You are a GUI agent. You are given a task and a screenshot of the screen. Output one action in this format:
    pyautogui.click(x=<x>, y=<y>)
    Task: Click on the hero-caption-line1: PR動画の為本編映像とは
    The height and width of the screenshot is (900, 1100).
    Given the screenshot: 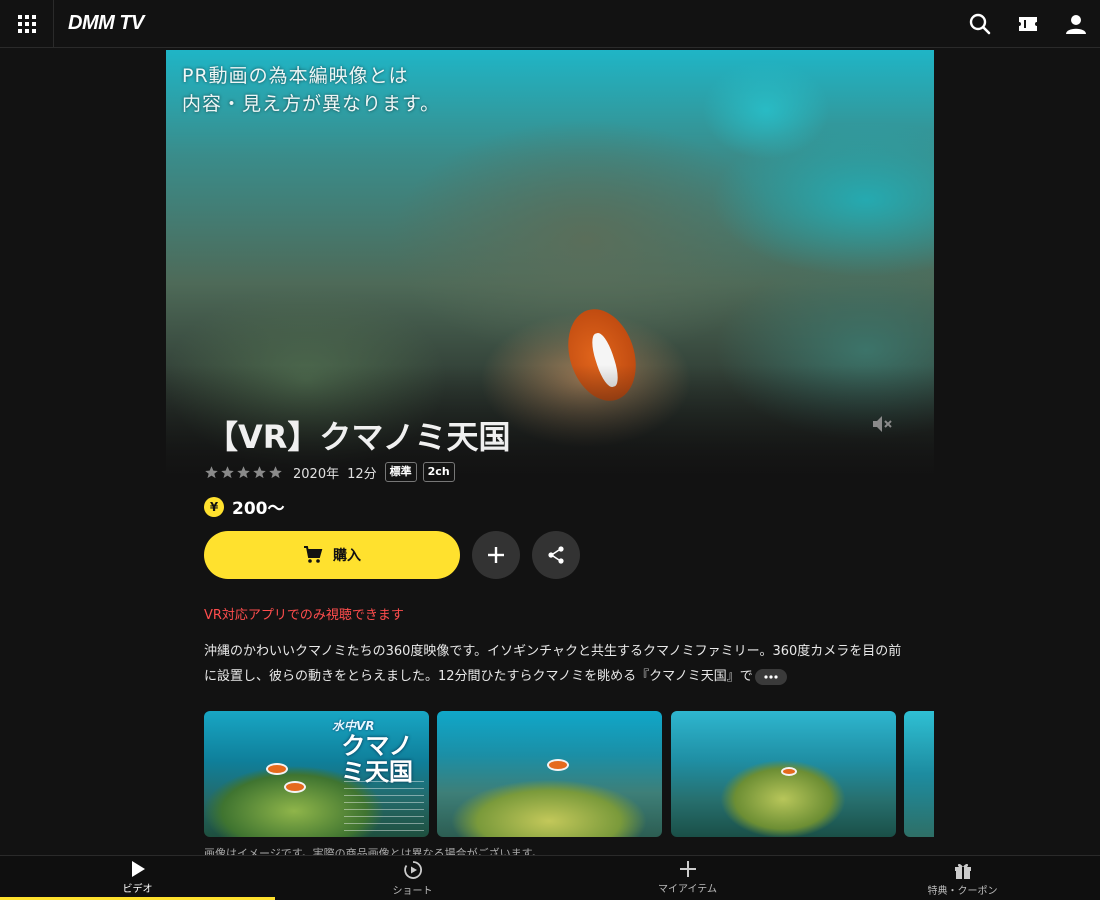 What is the action you would take?
    pyautogui.click(x=295, y=76)
    